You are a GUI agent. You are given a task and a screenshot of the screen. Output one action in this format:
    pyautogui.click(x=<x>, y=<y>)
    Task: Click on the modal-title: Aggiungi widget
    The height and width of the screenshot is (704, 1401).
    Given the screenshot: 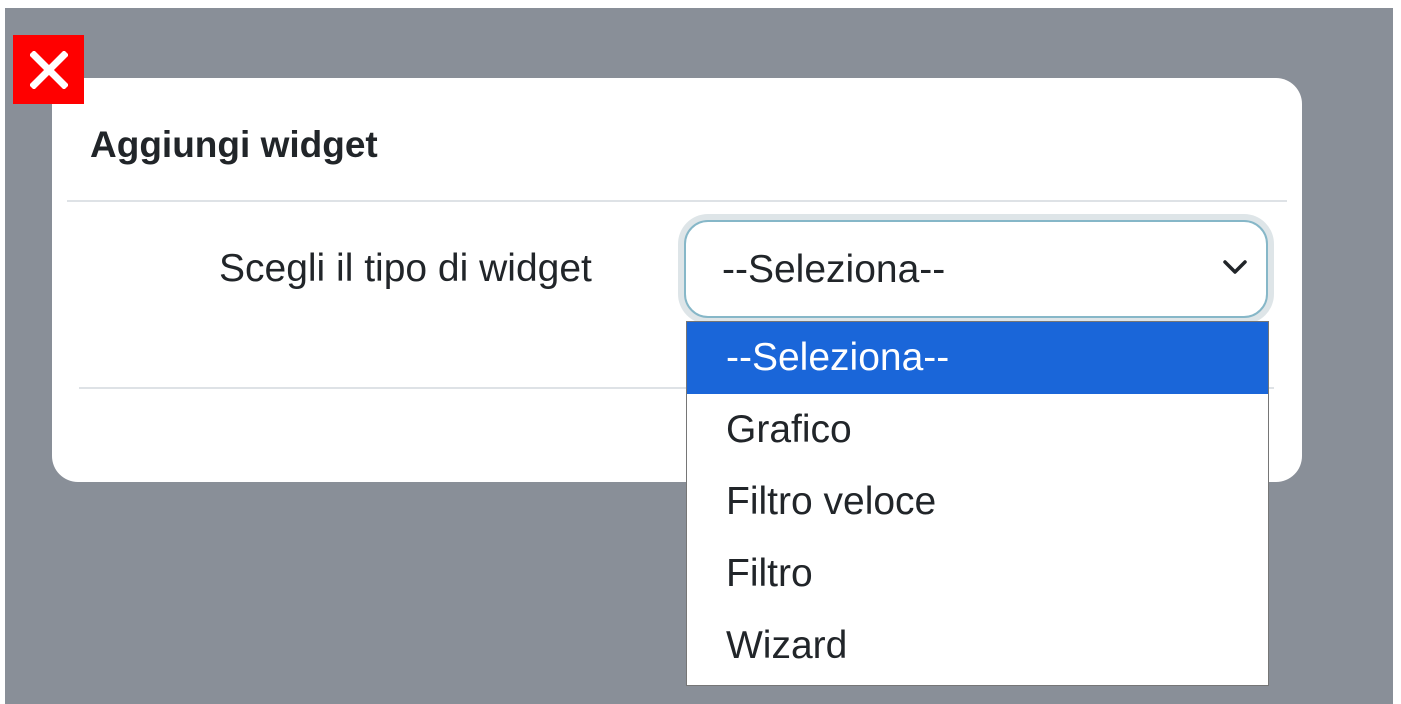 What is the action you would take?
    pyautogui.click(x=234, y=144)
    